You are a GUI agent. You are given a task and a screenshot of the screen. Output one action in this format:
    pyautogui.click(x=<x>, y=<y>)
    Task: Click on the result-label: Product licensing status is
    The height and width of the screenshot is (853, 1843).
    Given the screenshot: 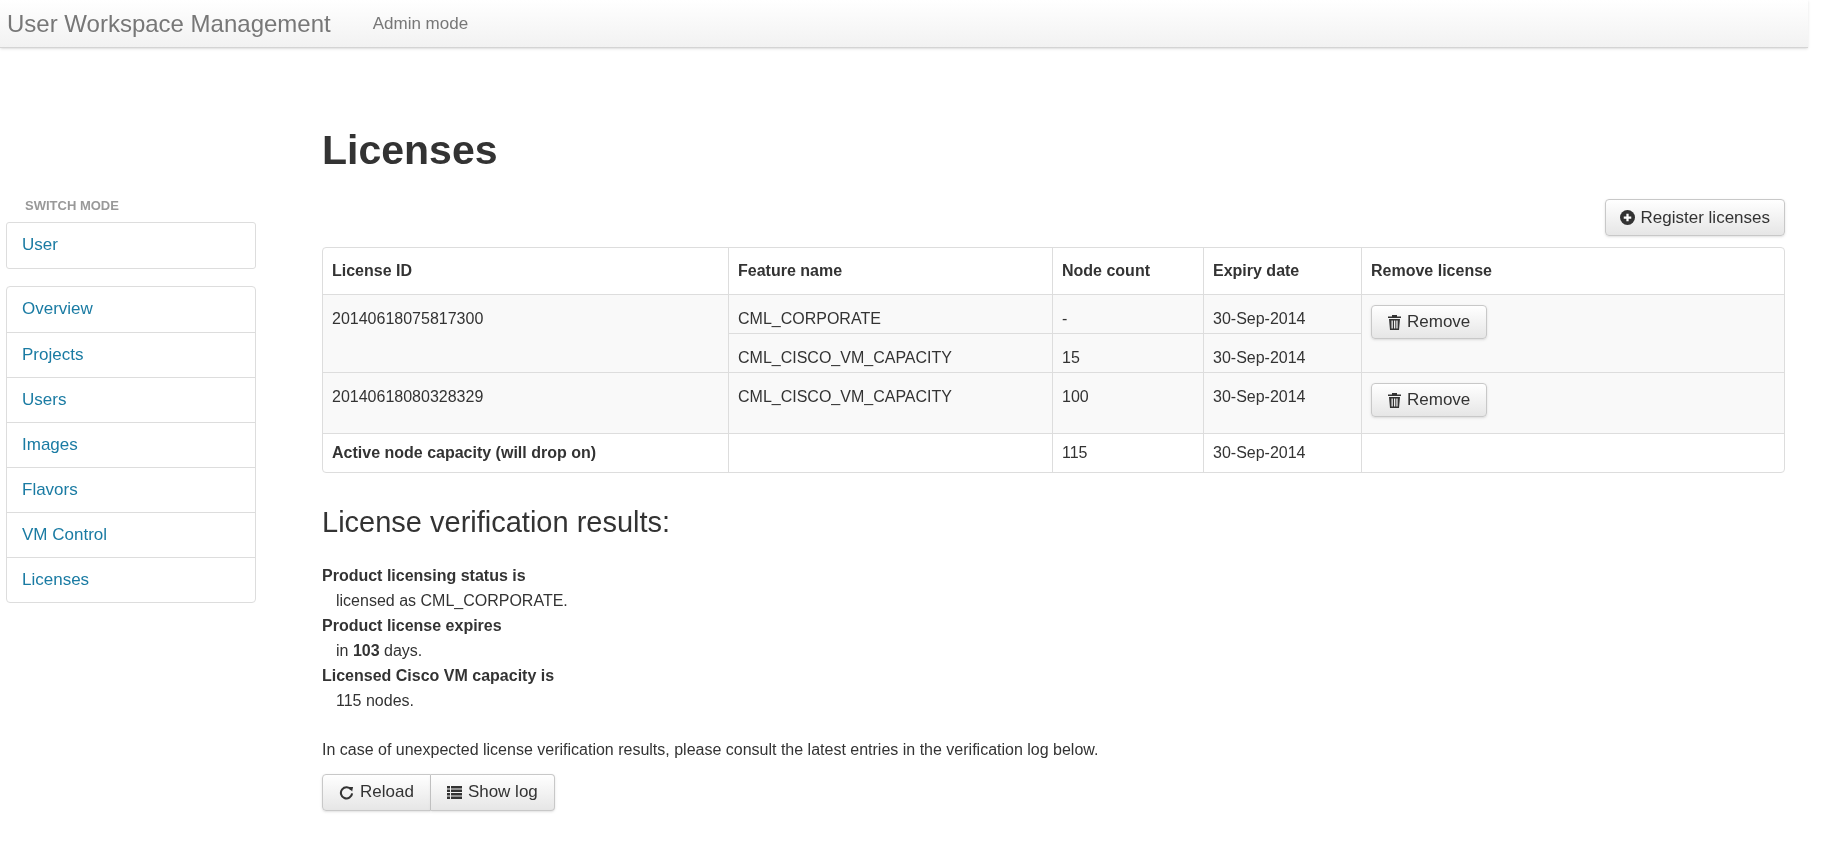 What is the action you would take?
    pyautogui.click(x=424, y=575)
    